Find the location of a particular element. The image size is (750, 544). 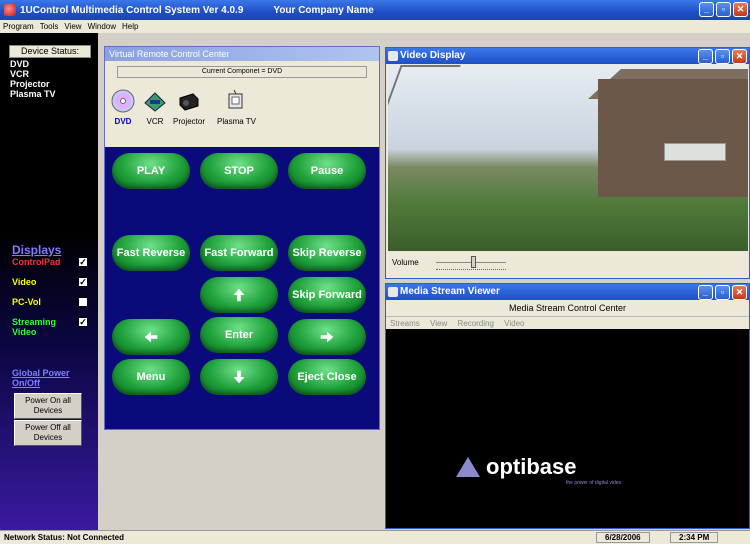

stream-window-icon is located at coordinates (393, 292).